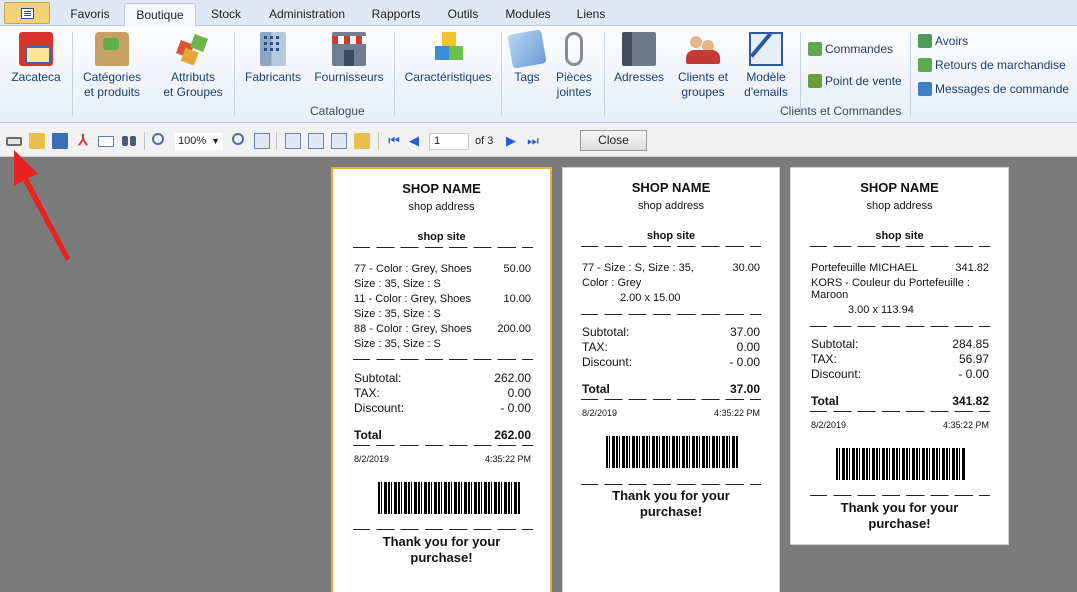  I want to click on adresses-button: Adresses, so click(639, 58).